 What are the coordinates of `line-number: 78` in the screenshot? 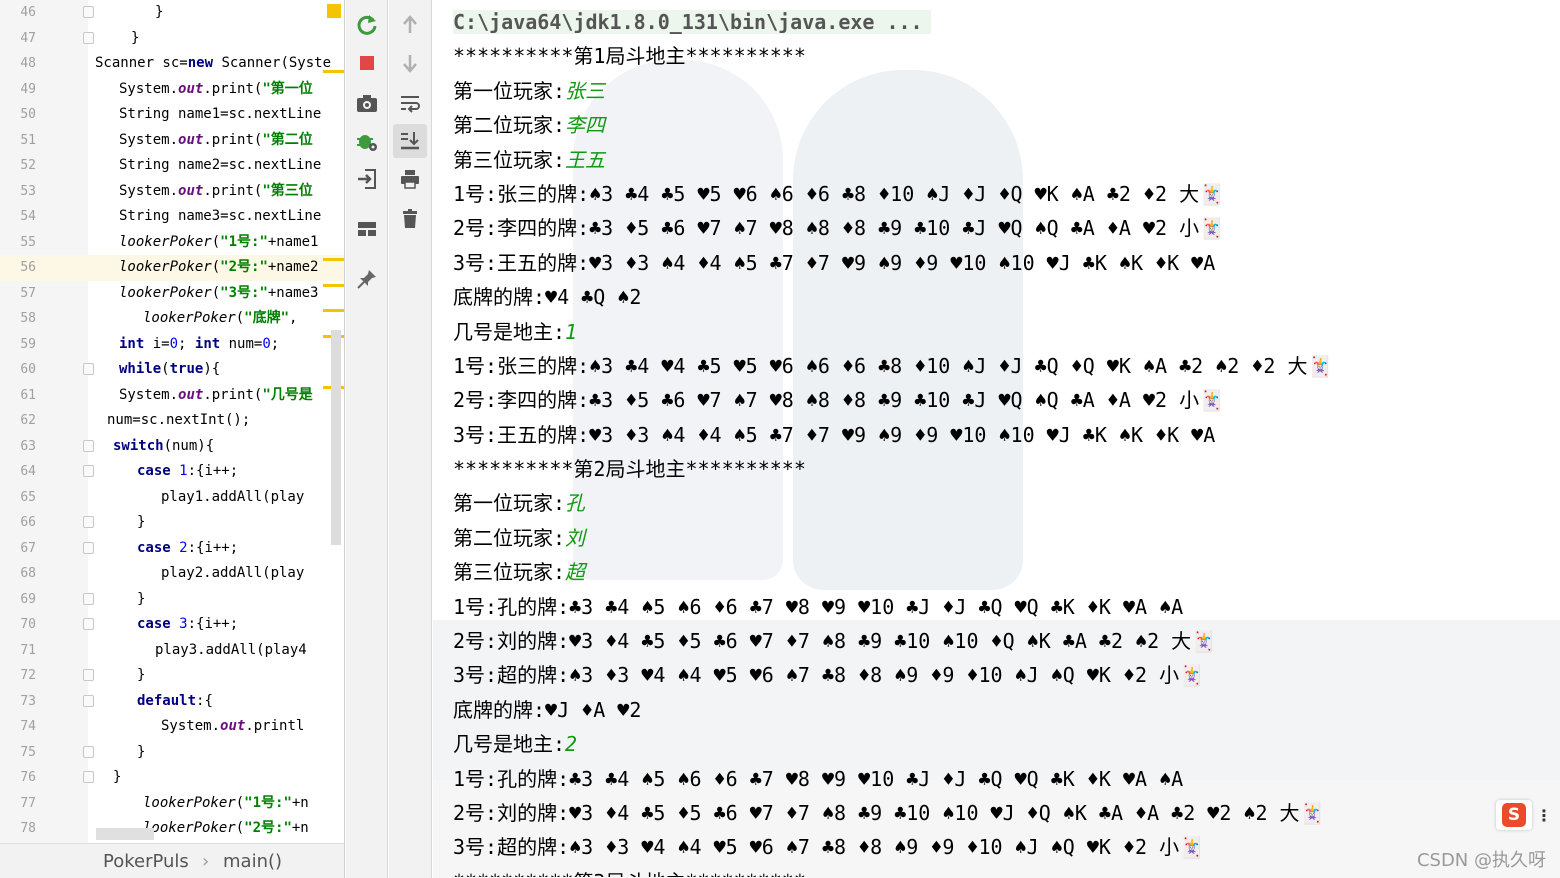 It's located at (18, 829).